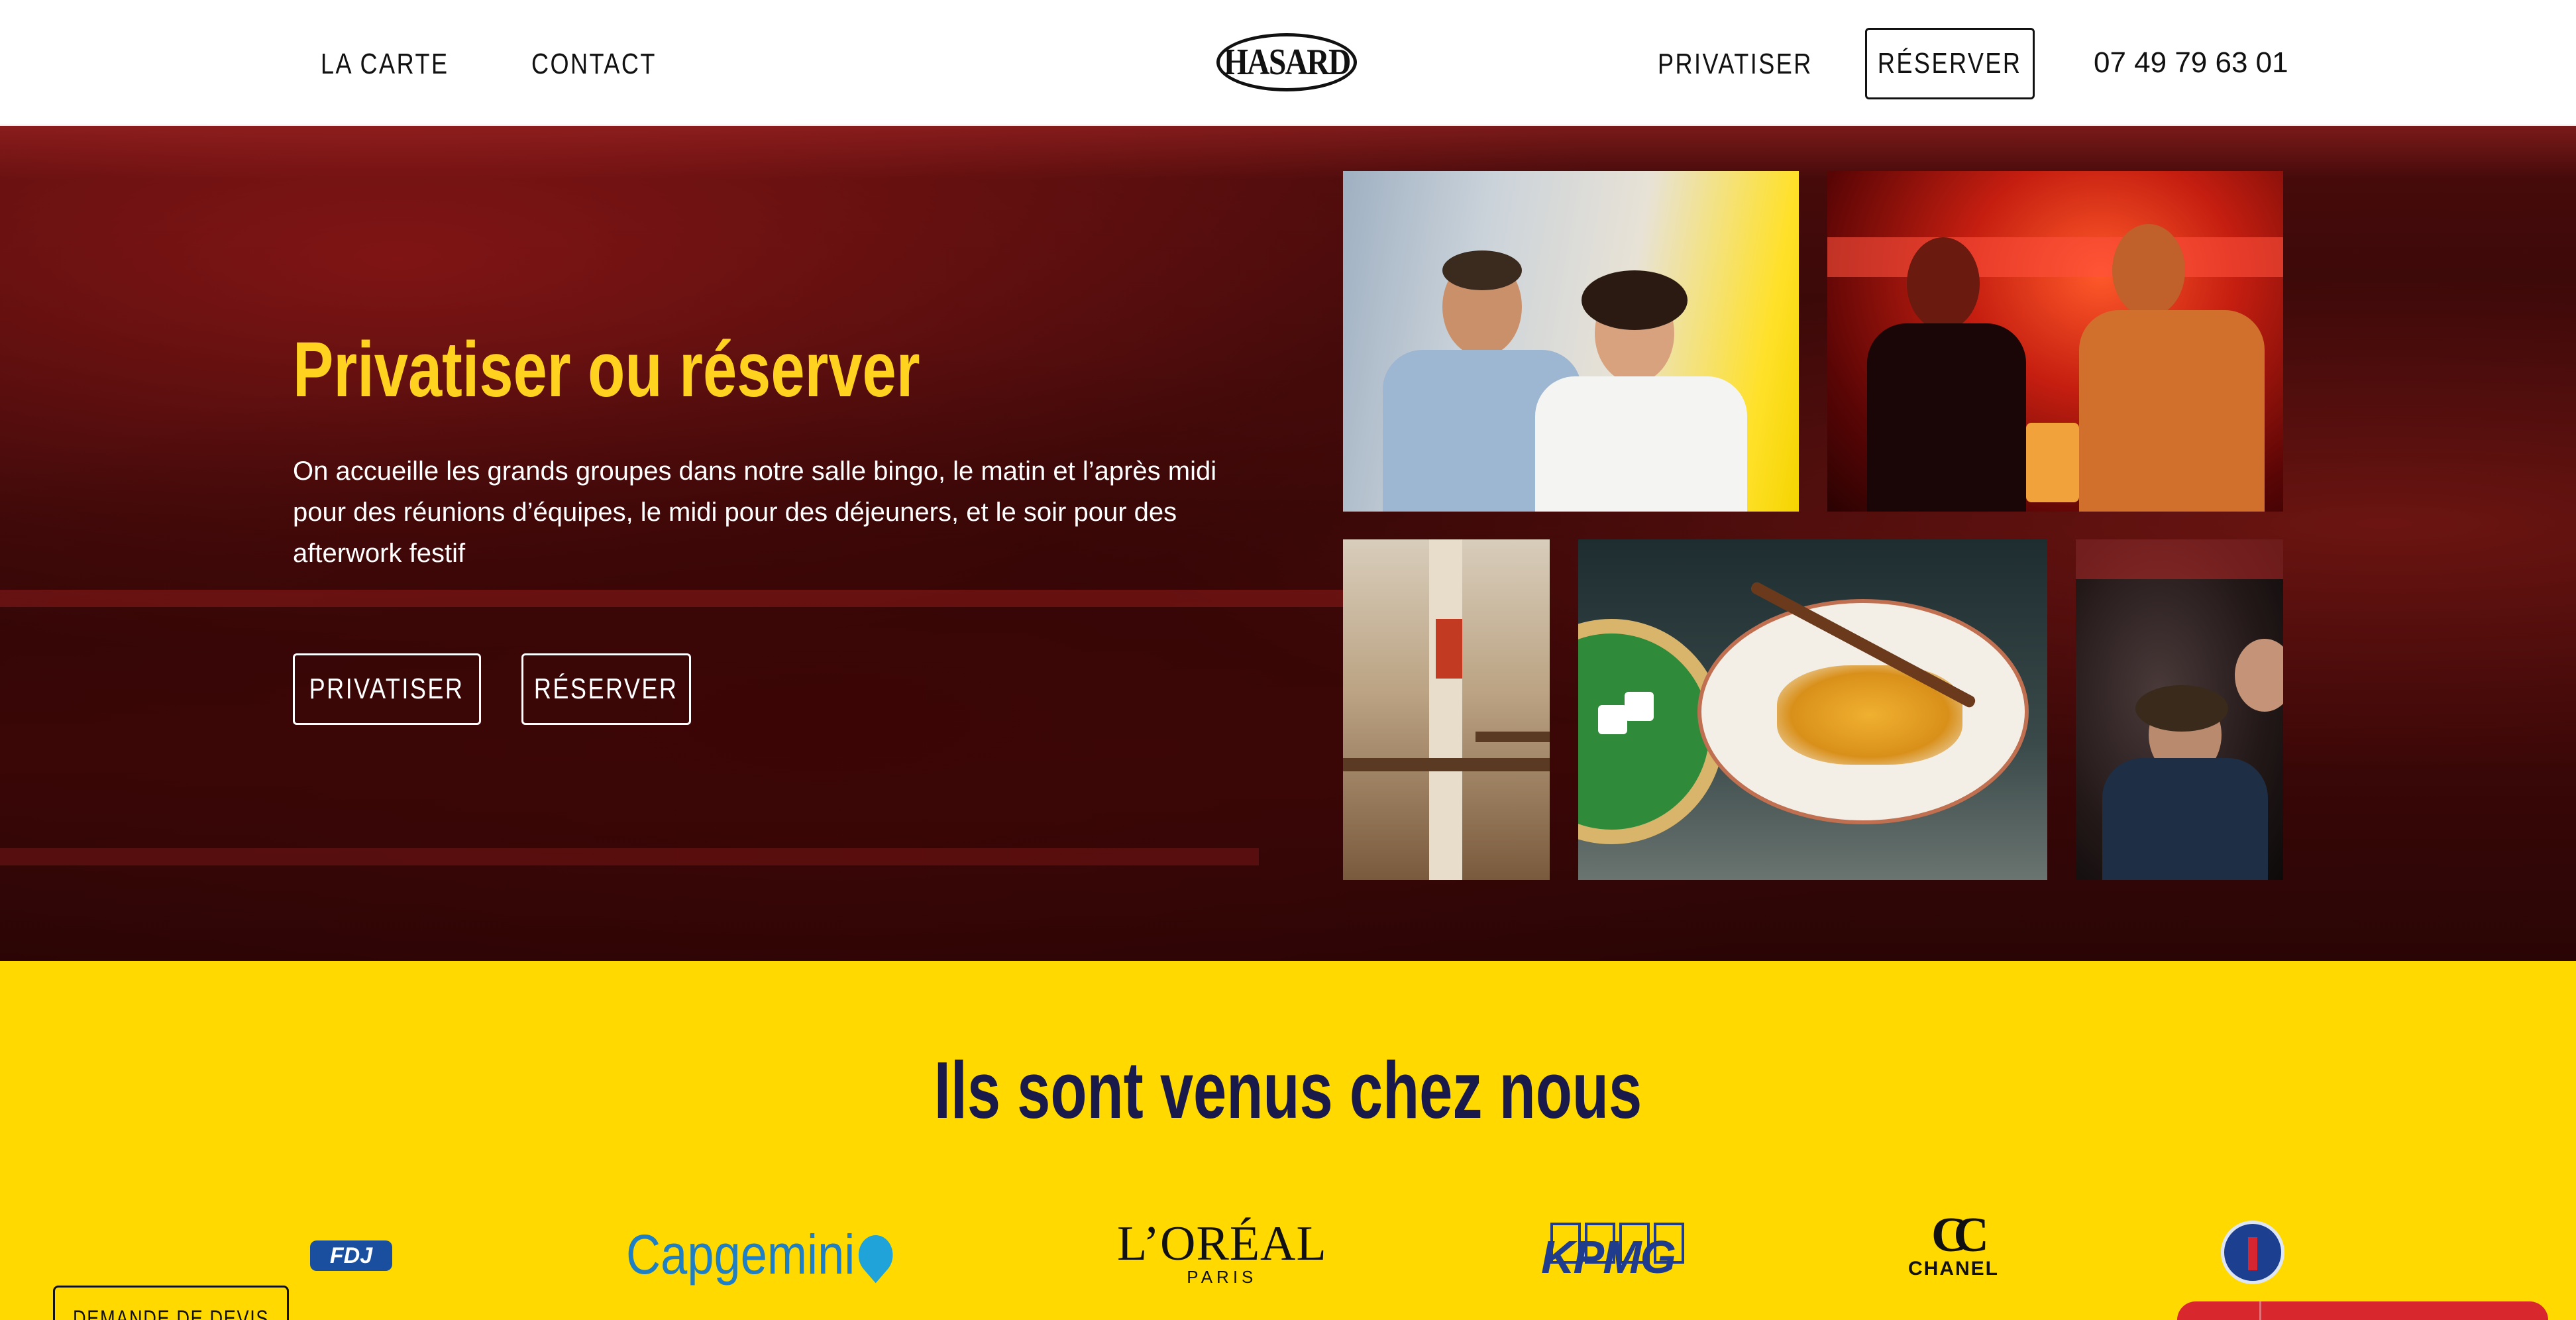 Image resolution: width=2576 pixels, height=1320 pixels. I want to click on photo-couple-laughing, so click(1571, 341).